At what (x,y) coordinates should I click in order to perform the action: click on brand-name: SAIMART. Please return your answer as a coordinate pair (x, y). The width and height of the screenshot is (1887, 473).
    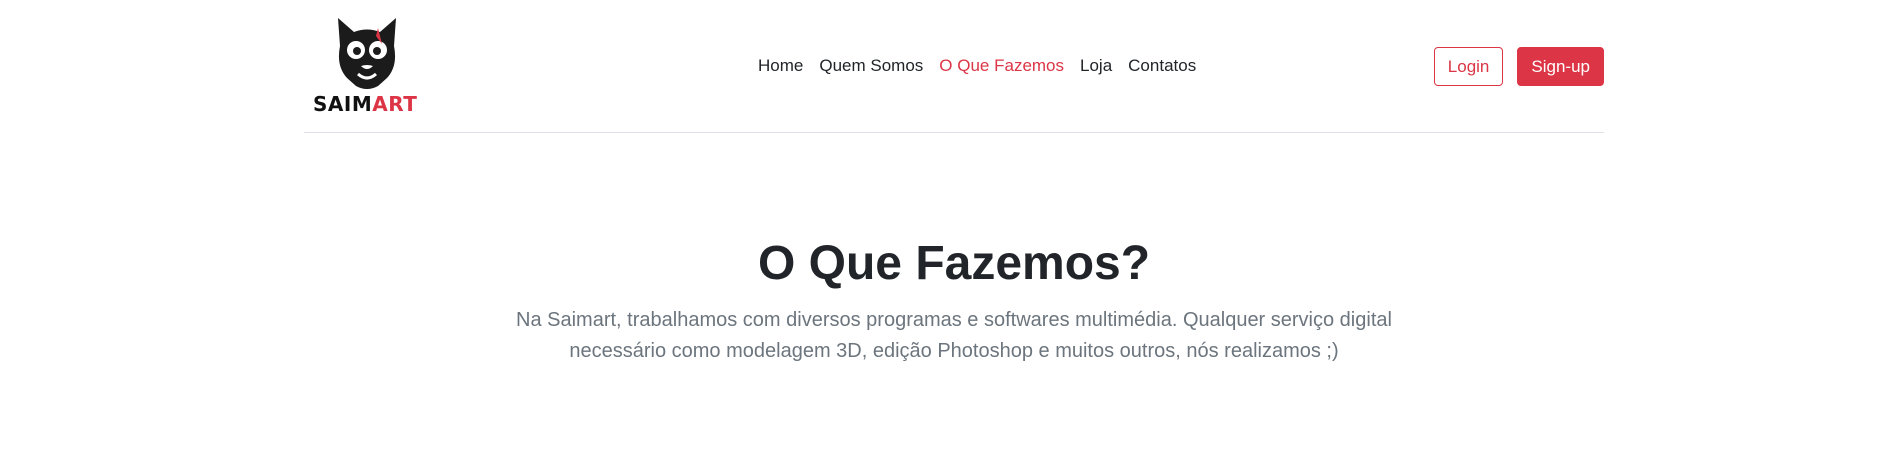
    Looking at the image, I should click on (365, 104).